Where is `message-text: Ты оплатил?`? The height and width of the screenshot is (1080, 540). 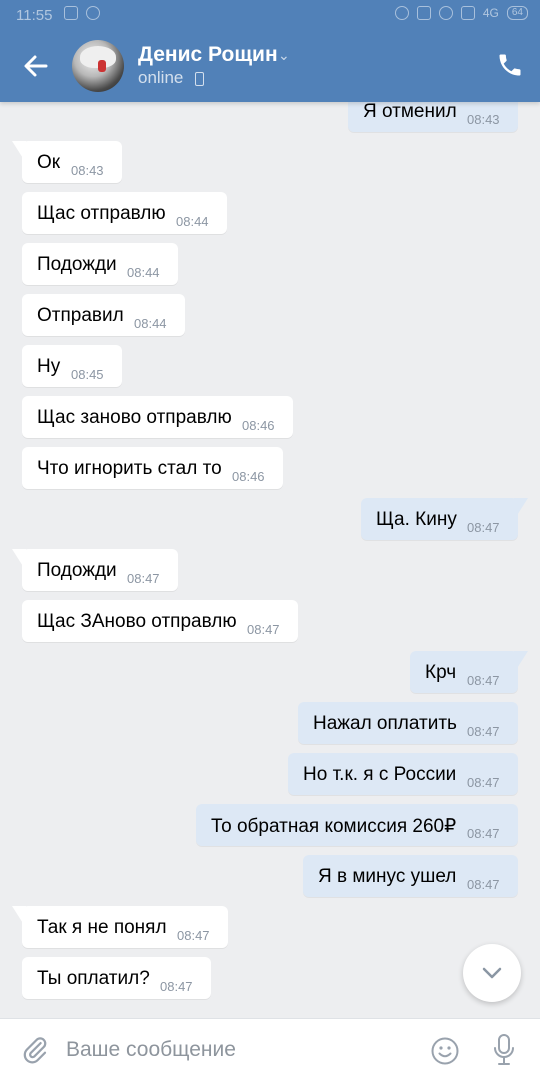
message-text: Ты оплатил? is located at coordinates (93, 978).